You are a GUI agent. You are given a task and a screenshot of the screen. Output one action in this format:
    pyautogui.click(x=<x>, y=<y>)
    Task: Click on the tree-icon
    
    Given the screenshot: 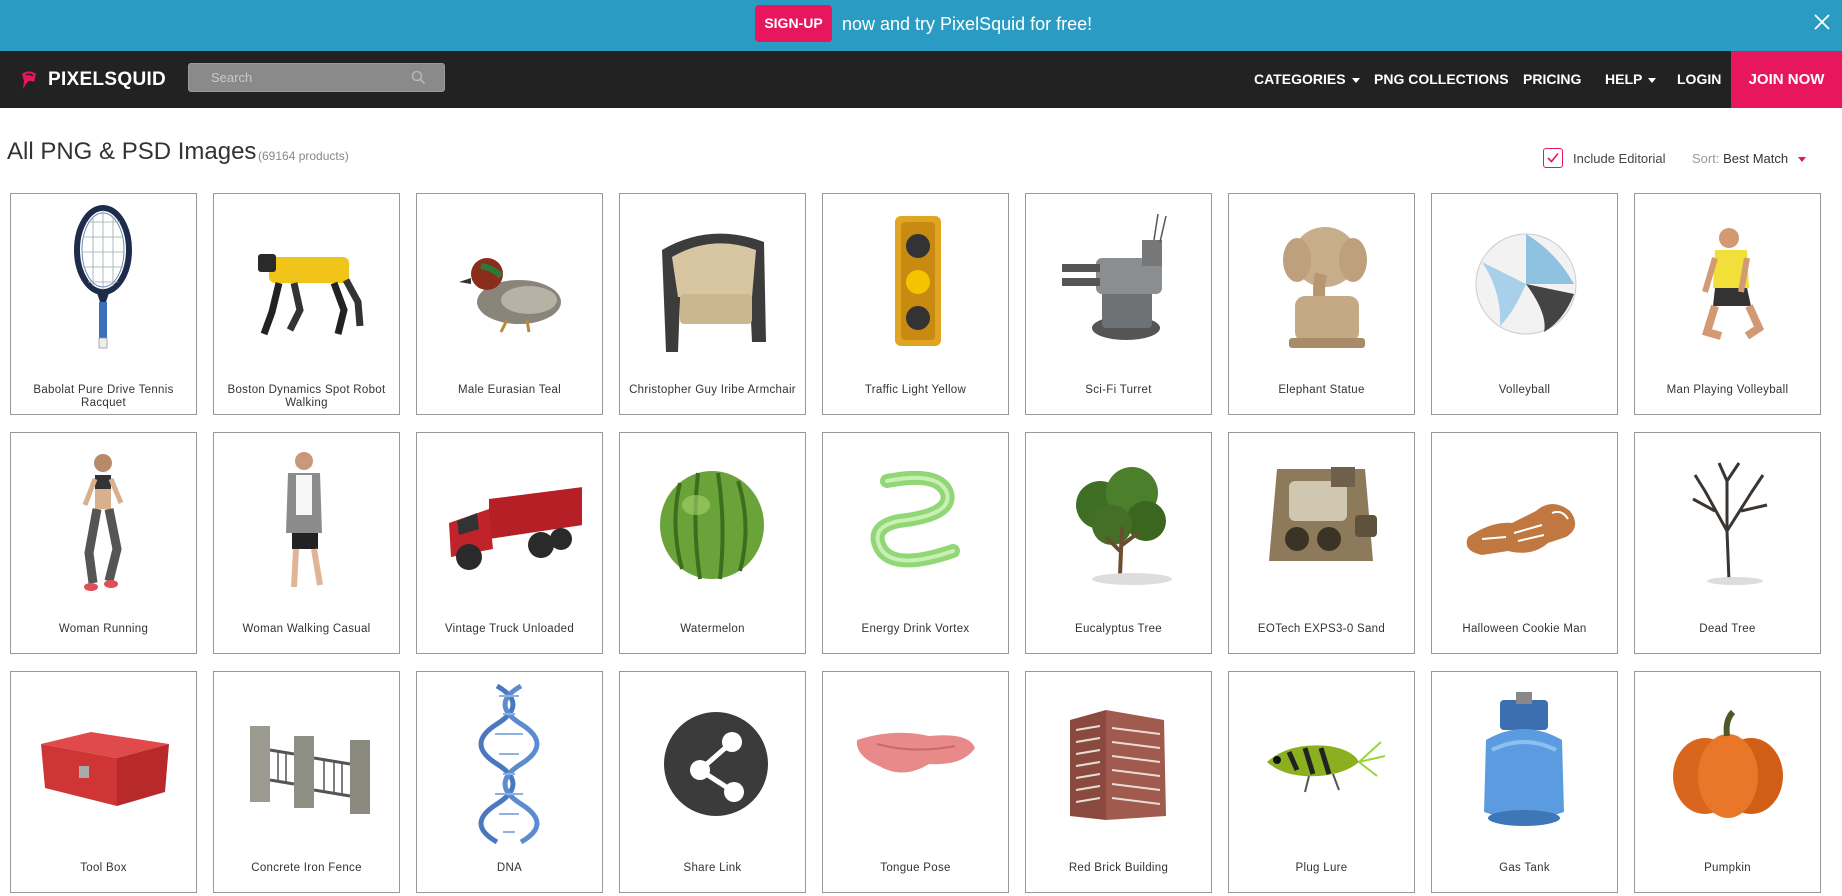 What is the action you would take?
    pyautogui.click(x=1124, y=526)
    